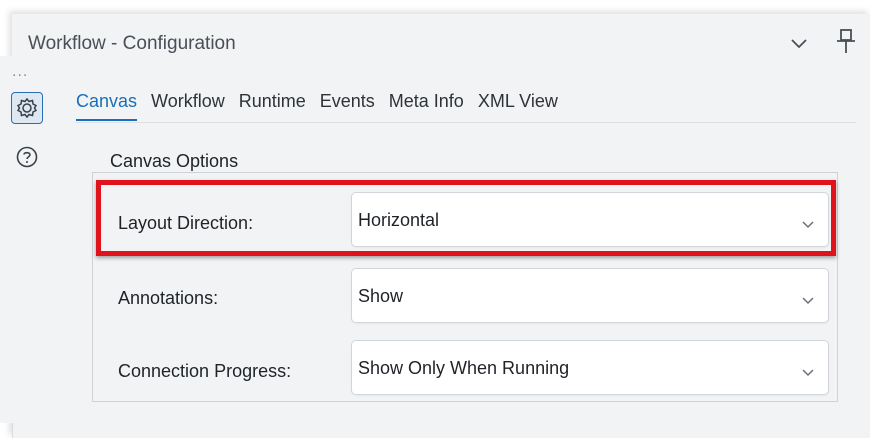 Image resolution: width=870 pixels, height=438 pixels. Describe the element at coordinates (205, 371) in the screenshot. I see `connection-progress-label: Connection Progress:` at that location.